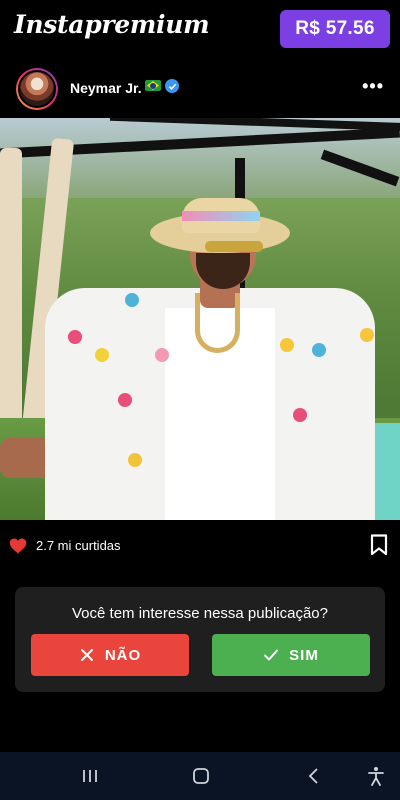  Describe the element at coordinates (153, 85) in the screenshot. I see `brazil-flag-icon` at that location.